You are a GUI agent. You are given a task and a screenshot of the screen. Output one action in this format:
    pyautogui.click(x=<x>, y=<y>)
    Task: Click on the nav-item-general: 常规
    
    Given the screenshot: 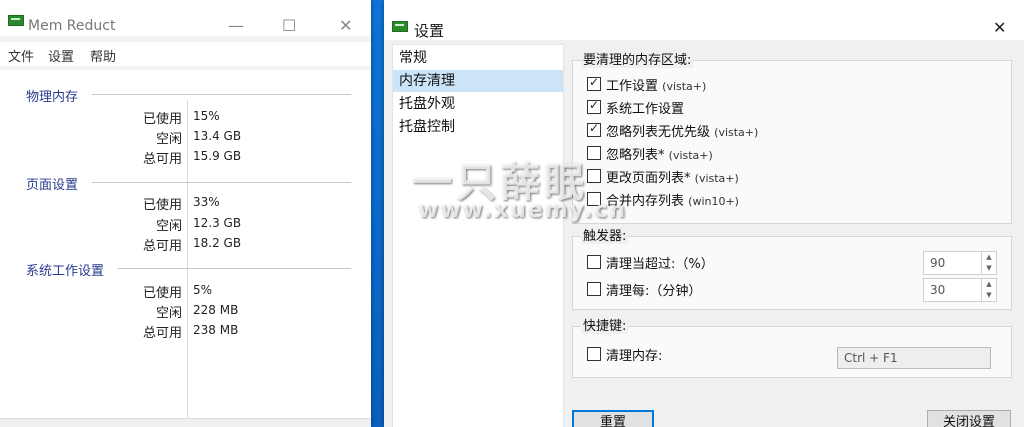 What is the action you would take?
    pyautogui.click(x=478, y=58)
    